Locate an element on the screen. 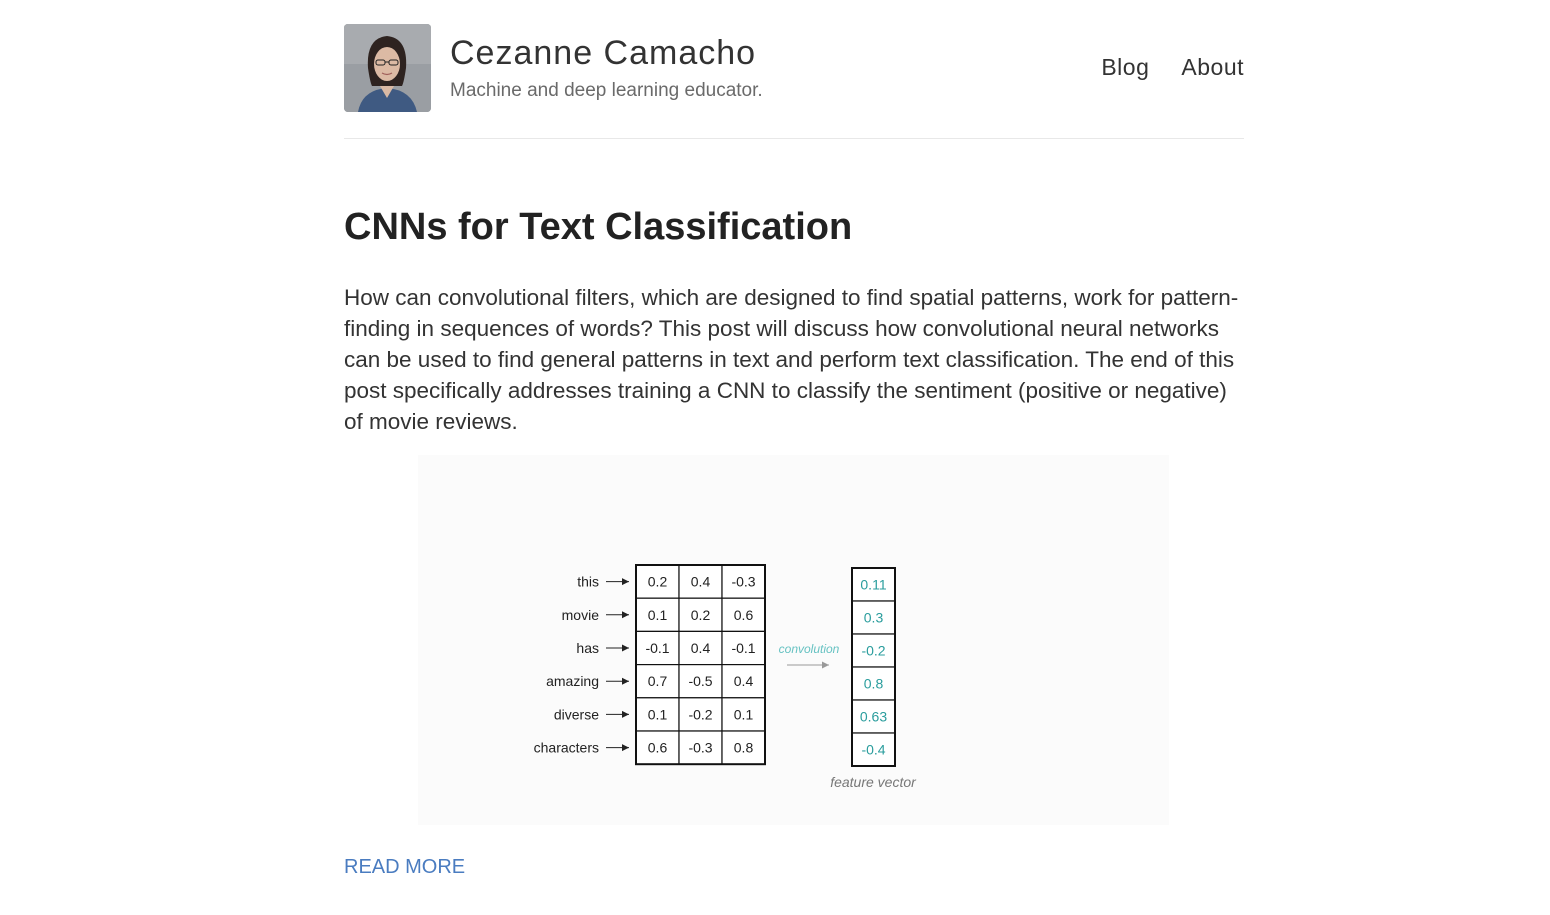  matrix-value: 0.8 is located at coordinates (744, 748).